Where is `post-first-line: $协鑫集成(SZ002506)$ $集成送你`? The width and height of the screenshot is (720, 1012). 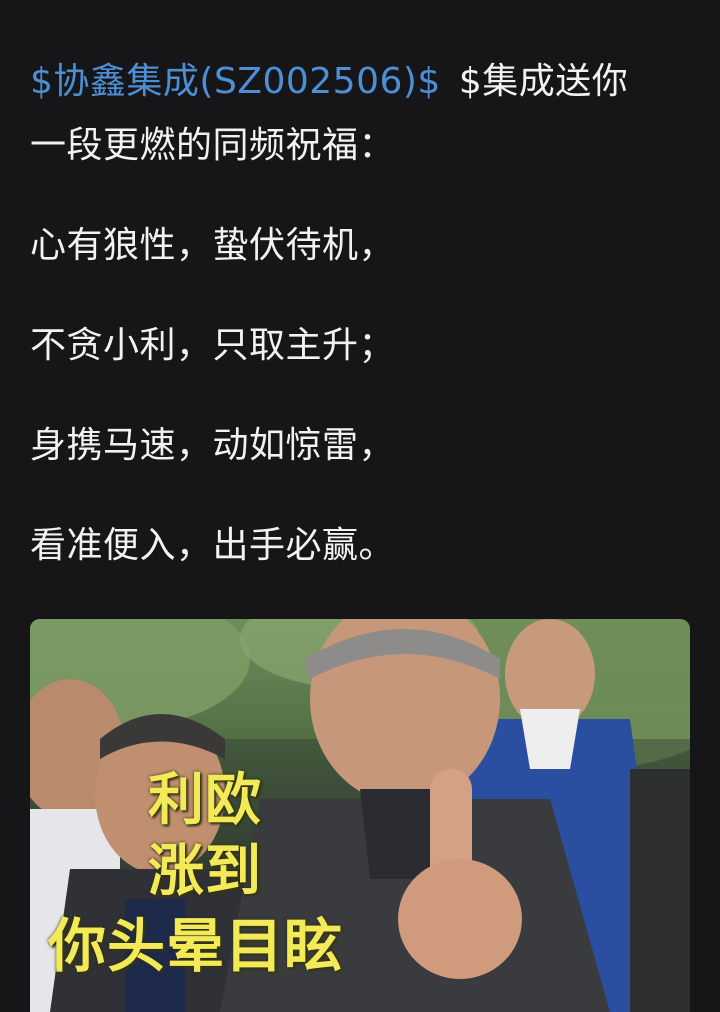
post-first-line: $协鑫集成(SZ002506)$ $集成送你 is located at coordinates (365, 82).